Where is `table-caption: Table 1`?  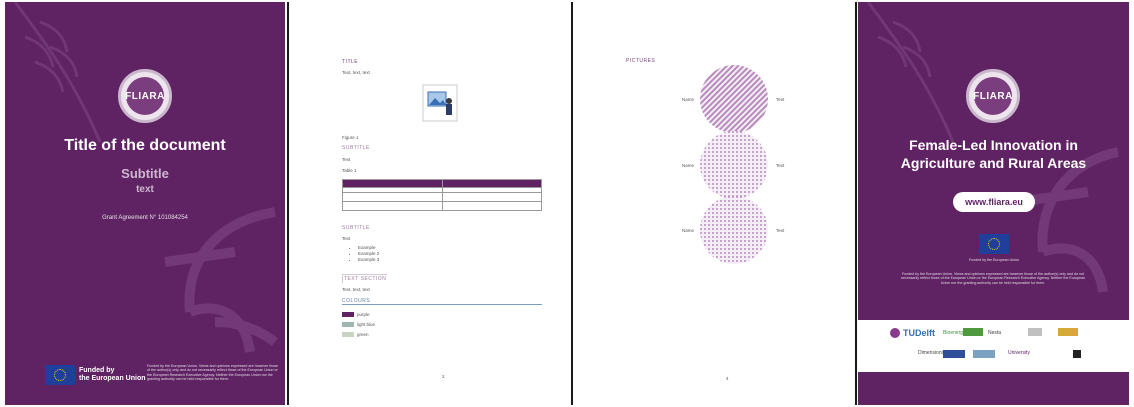 table-caption: Table 1 is located at coordinates (349, 170).